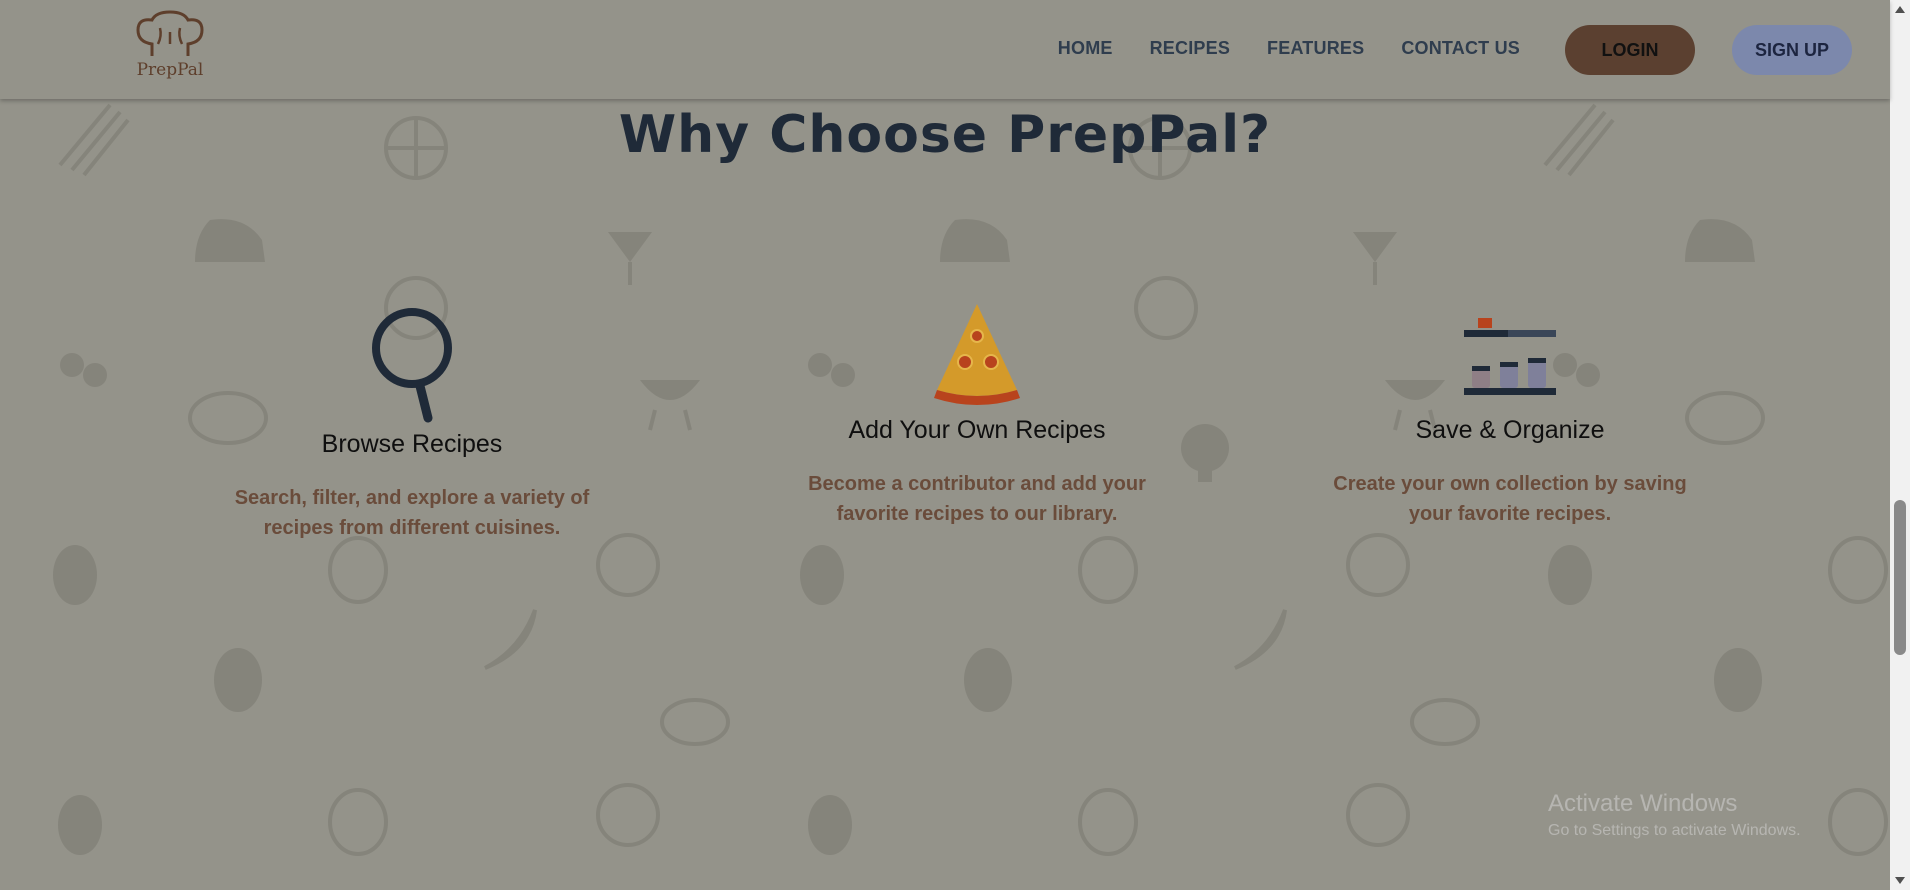 The height and width of the screenshot is (890, 1910). I want to click on scroll-up-arrow-icon, so click(1900, 9).